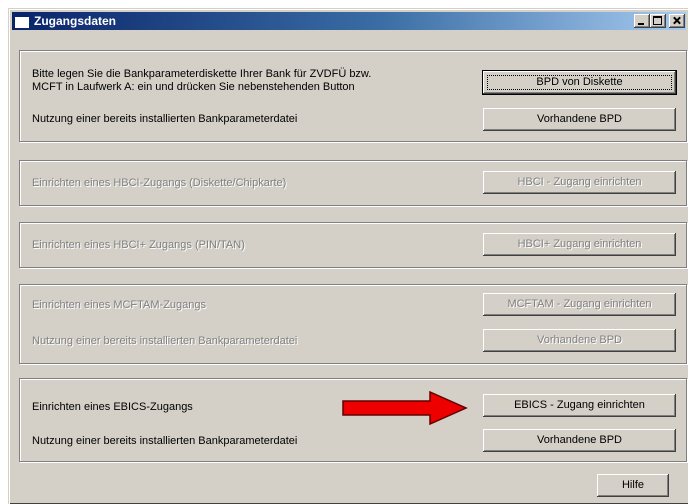 The width and height of the screenshot is (688, 504). I want to click on window-title: Zugangsdaten, so click(75, 21).